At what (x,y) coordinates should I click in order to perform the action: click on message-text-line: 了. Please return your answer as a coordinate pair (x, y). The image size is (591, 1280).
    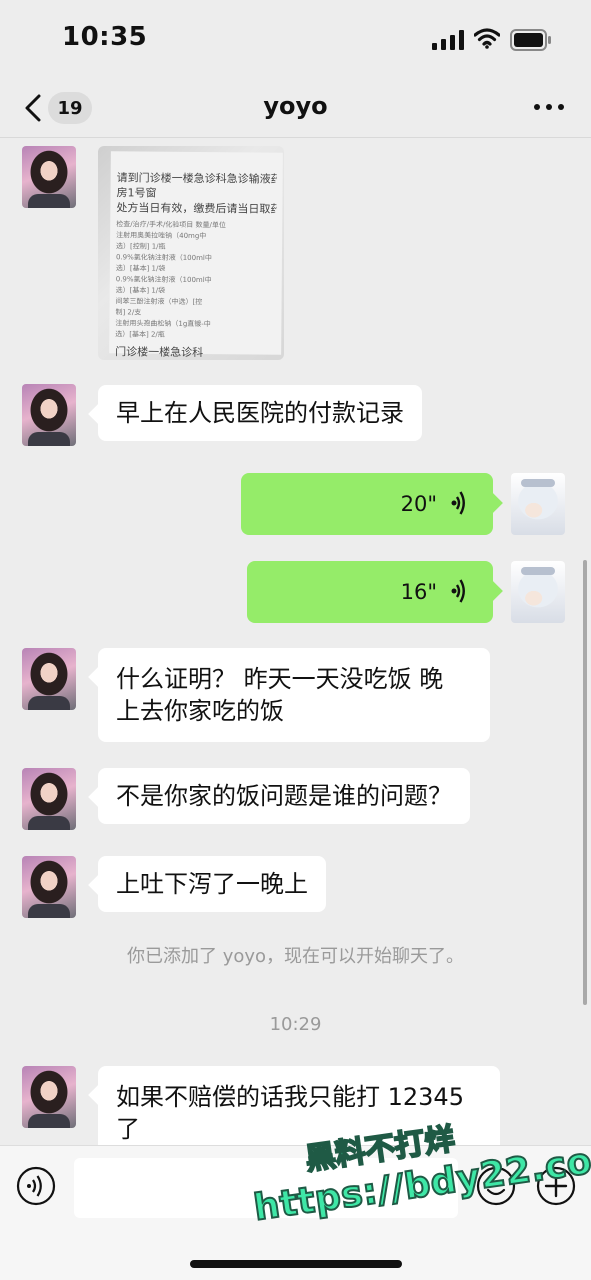
    Looking at the image, I should click on (128, 1129).